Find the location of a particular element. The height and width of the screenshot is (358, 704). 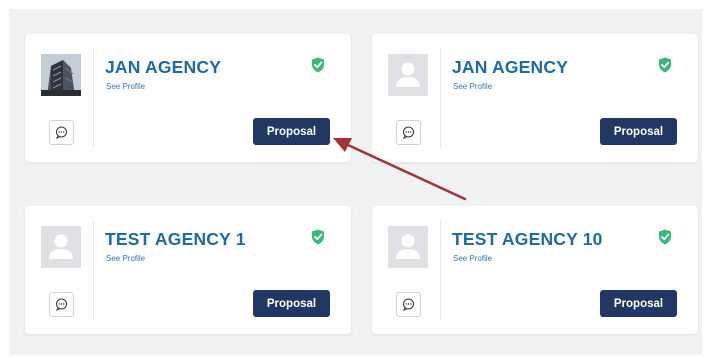

agency-name: TEST AGENCY 1 is located at coordinates (175, 239).